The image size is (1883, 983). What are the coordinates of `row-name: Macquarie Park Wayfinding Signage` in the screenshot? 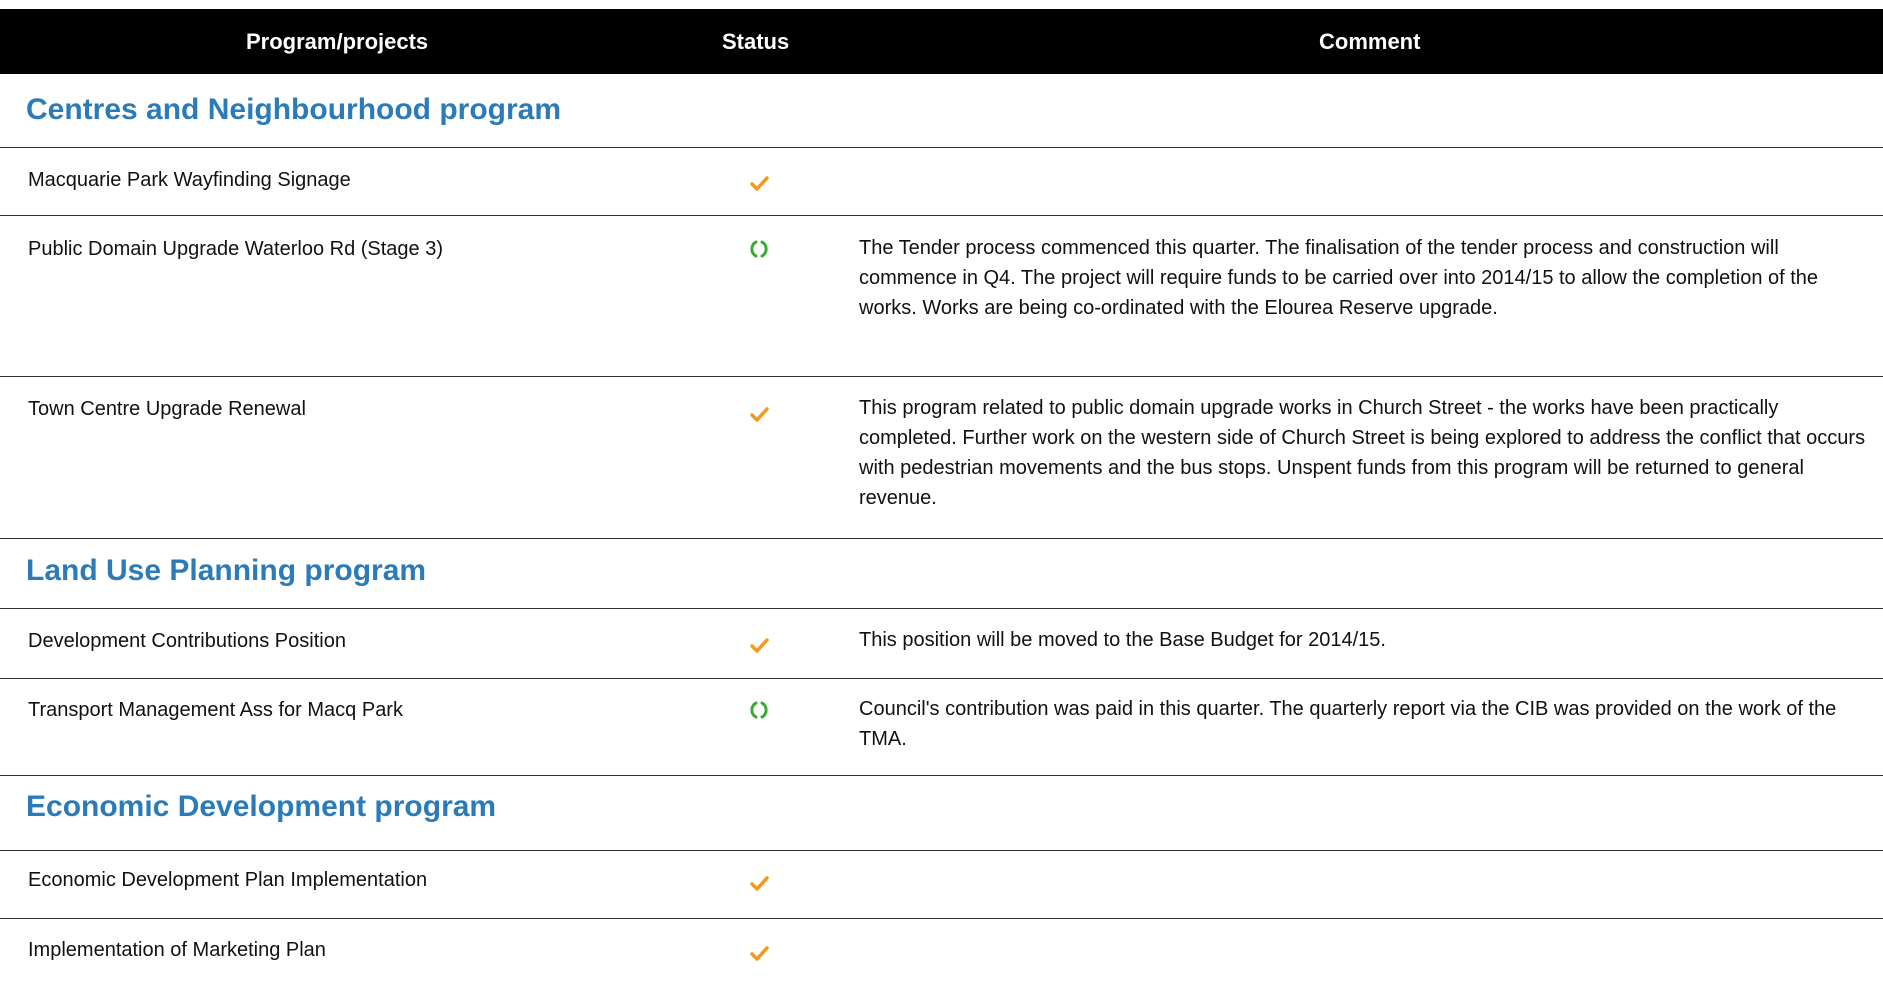 It's located at (189, 180).